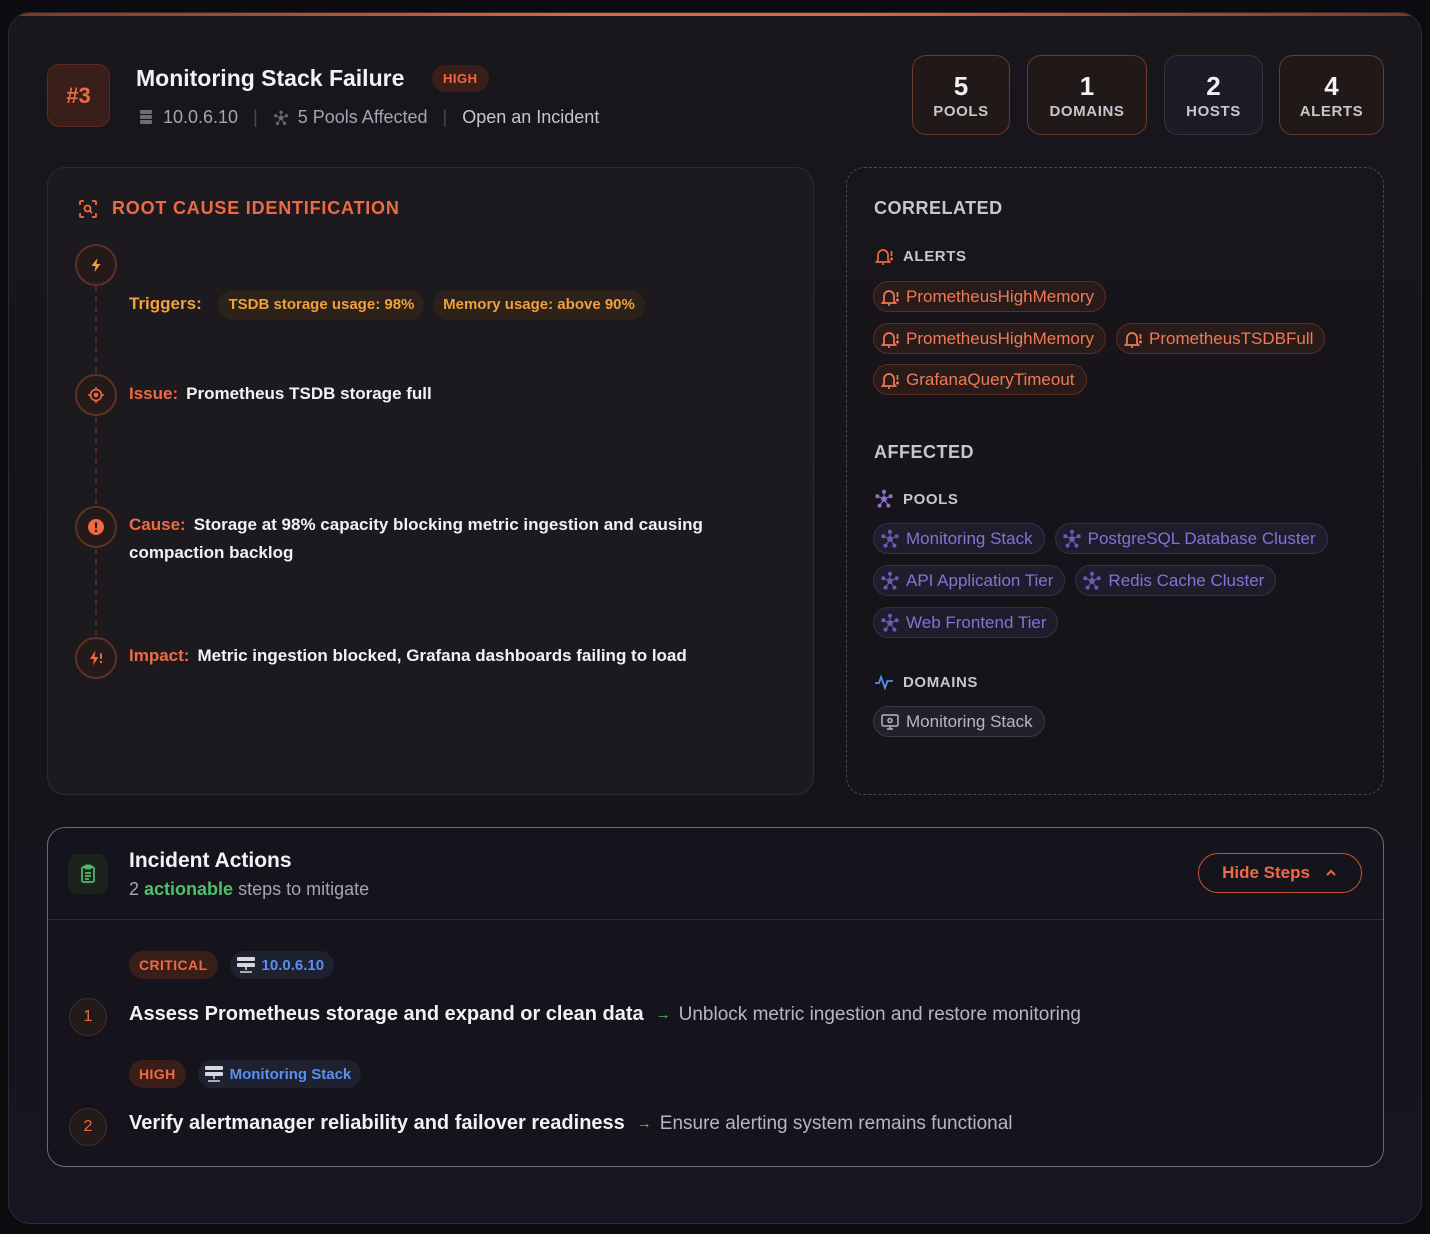 The image size is (1430, 1234). Describe the element at coordinates (1331, 85) in the screenshot. I see `stat-value: 4` at that location.